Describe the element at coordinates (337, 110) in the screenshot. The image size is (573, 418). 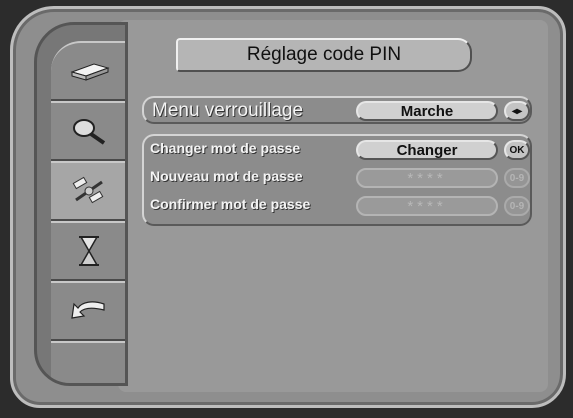
I see `lock-menu-row: Menu verrouillage Marche ◂▸` at that location.